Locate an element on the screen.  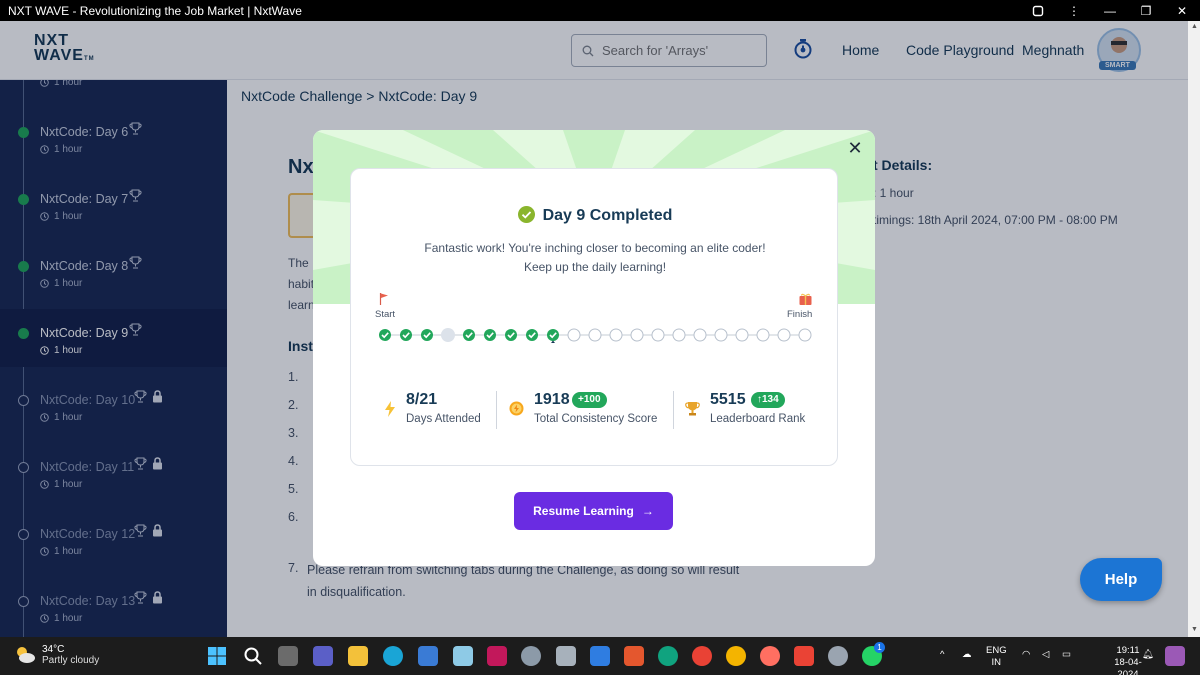
current-day-marker is located at coordinates (553, 341).